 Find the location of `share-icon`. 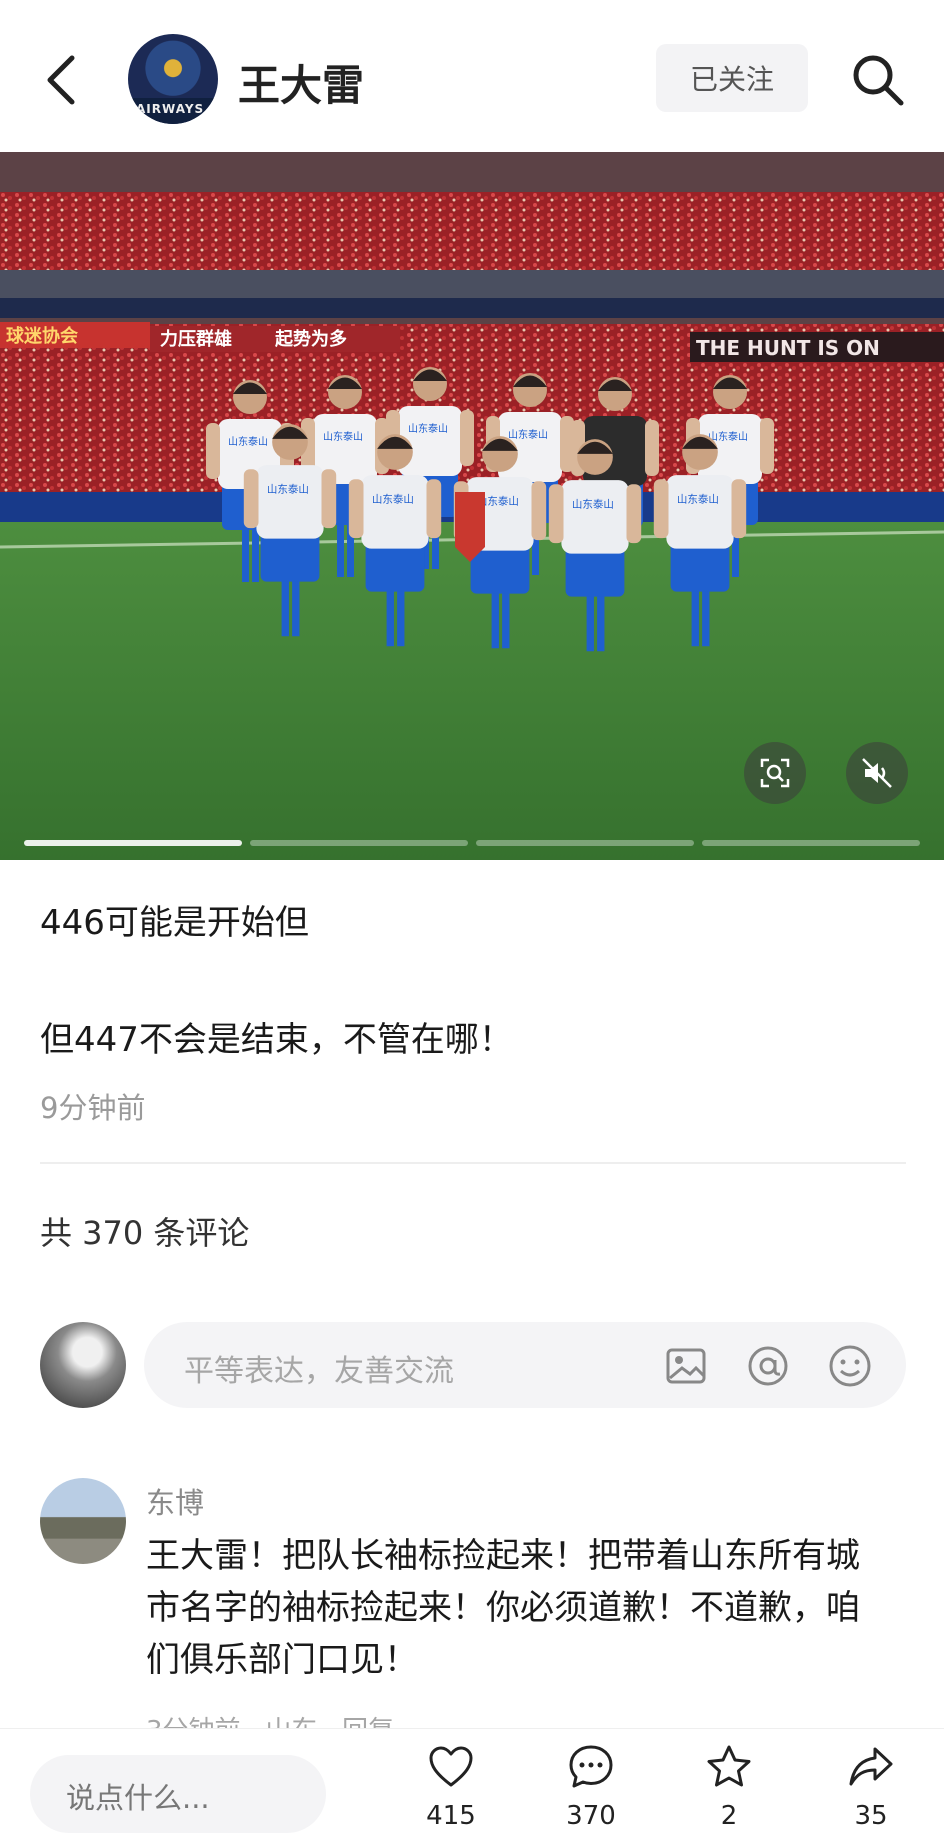

share-icon is located at coordinates (871, 1766).